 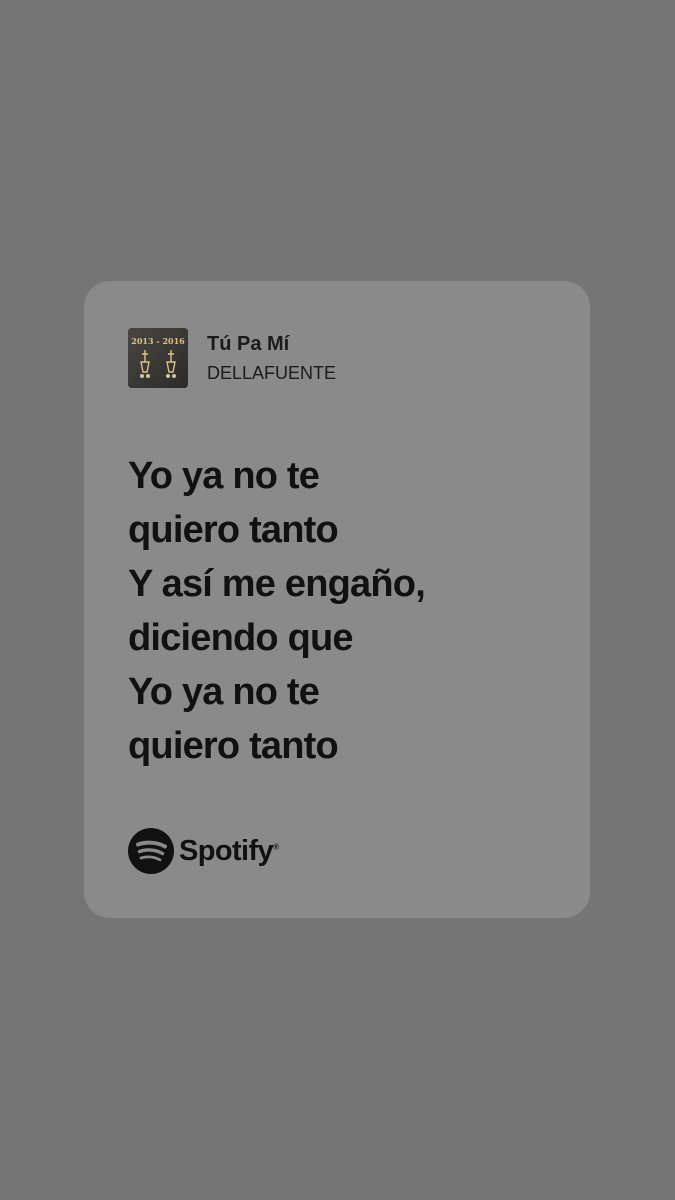 What do you see at coordinates (276, 846) in the screenshot?
I see `trademark-symbol: ®` at bounding box center [276, 846].